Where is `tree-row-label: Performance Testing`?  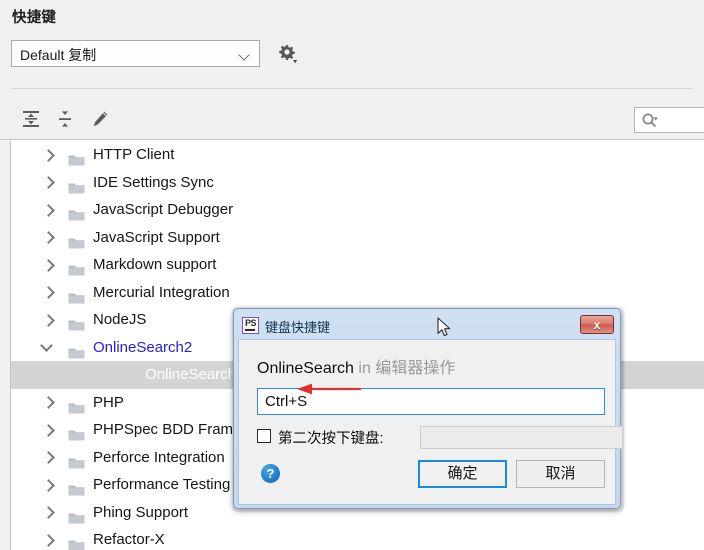
tree-row-label: Performance Testing is located at coordinates (162, 484).